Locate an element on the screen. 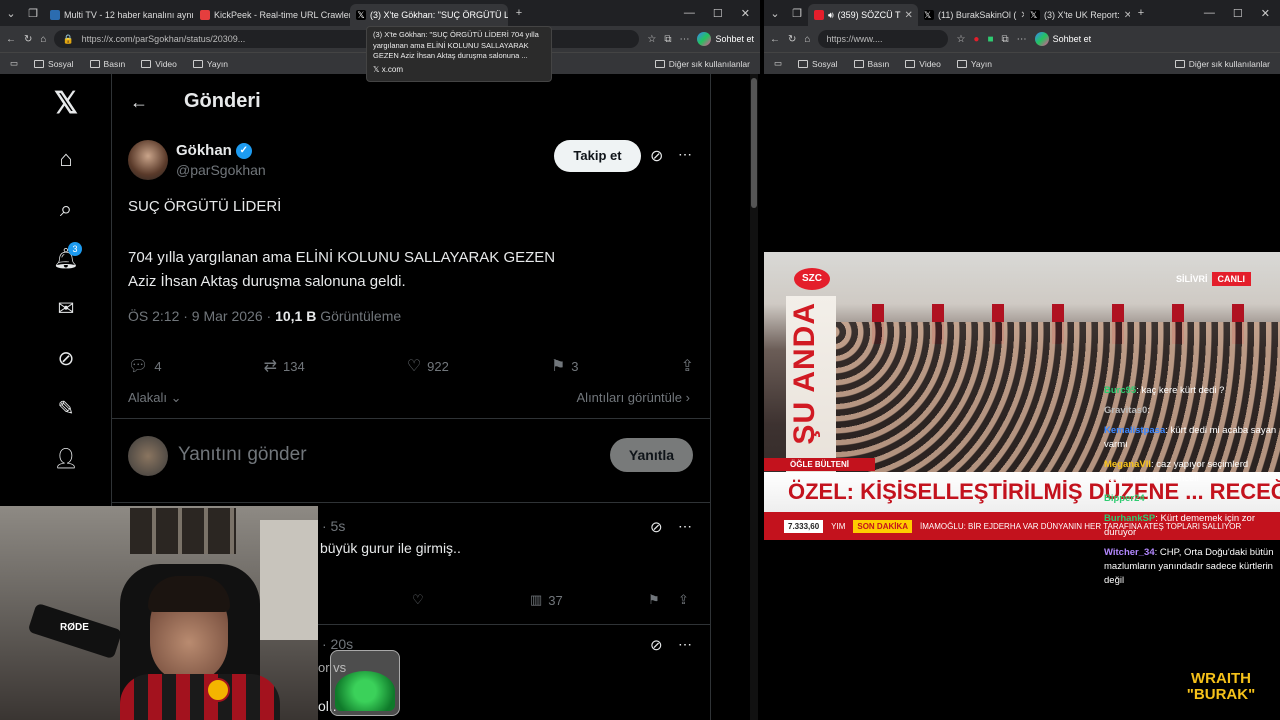 This screenshot has height=720, width=1280. tab-x-post: 𝕏 (3) X'te Gökhan: "SUÇ ÖRGÜTÜ Lİ ✕ is located at coordinates (429, 15).